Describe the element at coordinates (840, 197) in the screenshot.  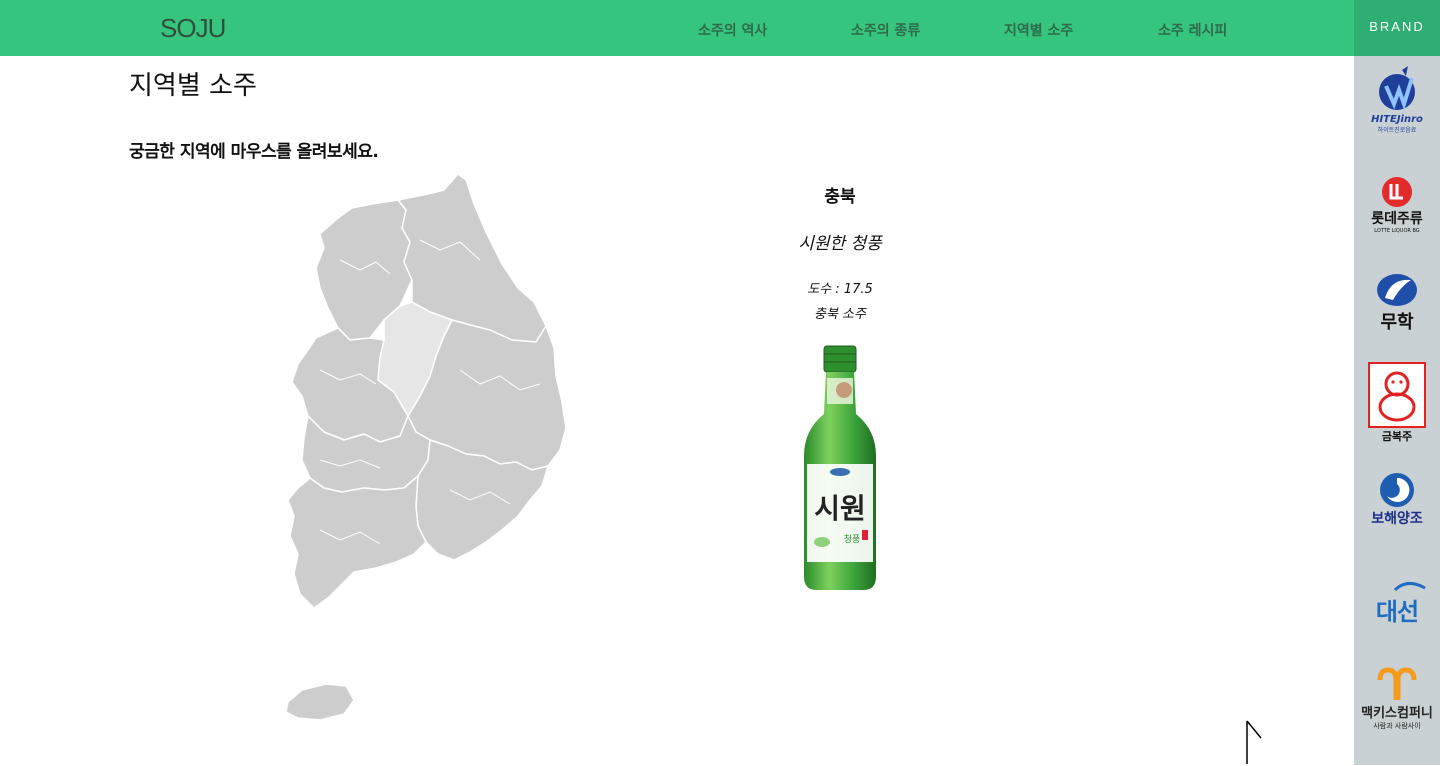
I see `region-name: 충북` at that location.